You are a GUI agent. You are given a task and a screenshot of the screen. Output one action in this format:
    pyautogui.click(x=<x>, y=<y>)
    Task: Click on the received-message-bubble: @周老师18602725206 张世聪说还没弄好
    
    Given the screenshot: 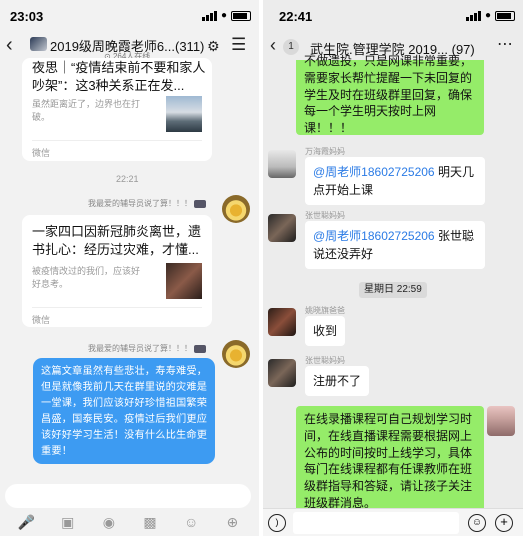 What is the action you would take?
    pyautogui.click(x=395, y=245)
    